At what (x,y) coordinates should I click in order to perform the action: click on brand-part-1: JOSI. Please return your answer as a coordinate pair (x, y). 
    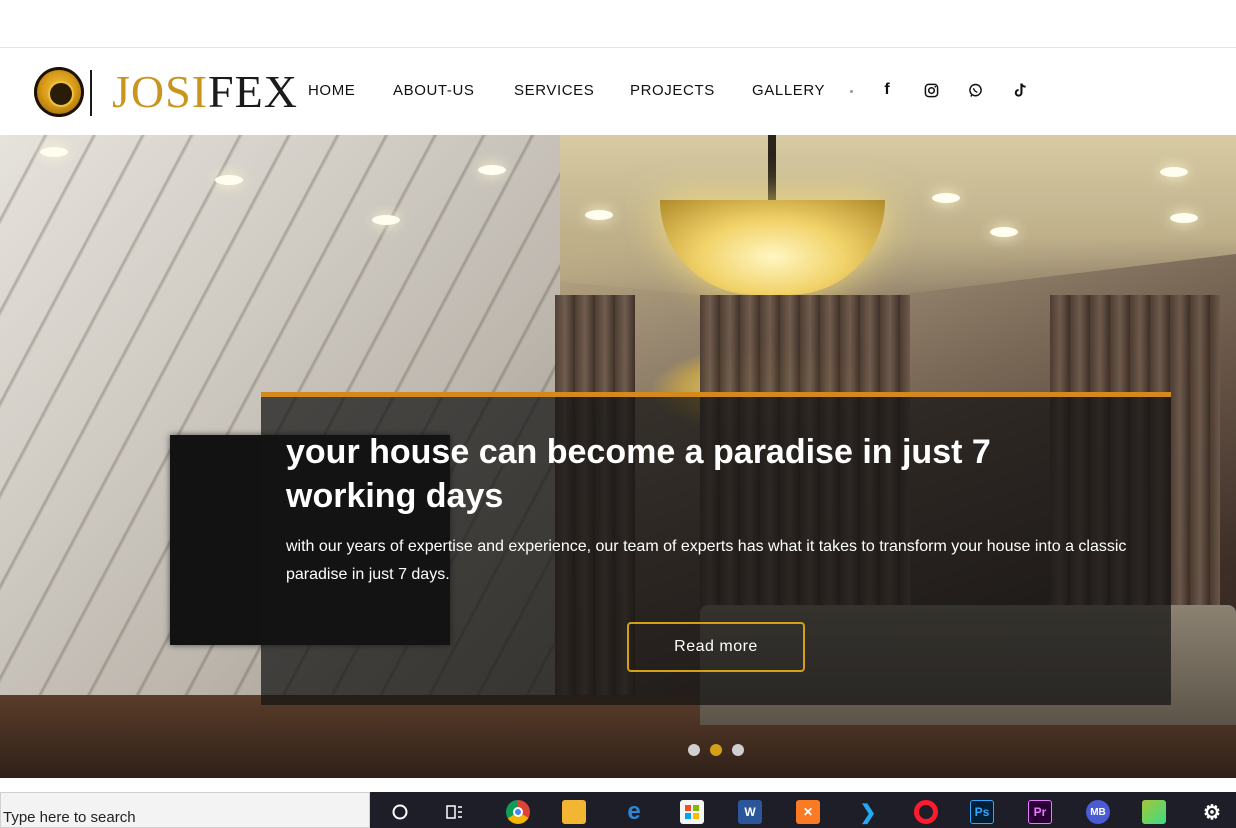
    Looking at the image, I should click on (160, 91).